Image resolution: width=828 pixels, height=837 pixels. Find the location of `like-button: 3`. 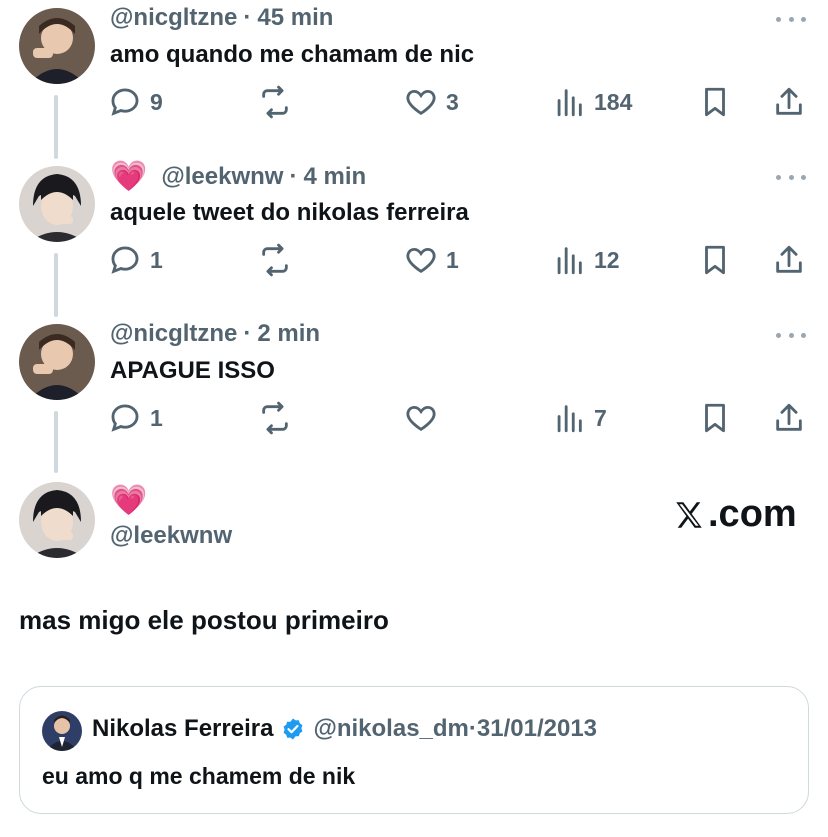

like-button: 3 is located at coordinates (431, 102).